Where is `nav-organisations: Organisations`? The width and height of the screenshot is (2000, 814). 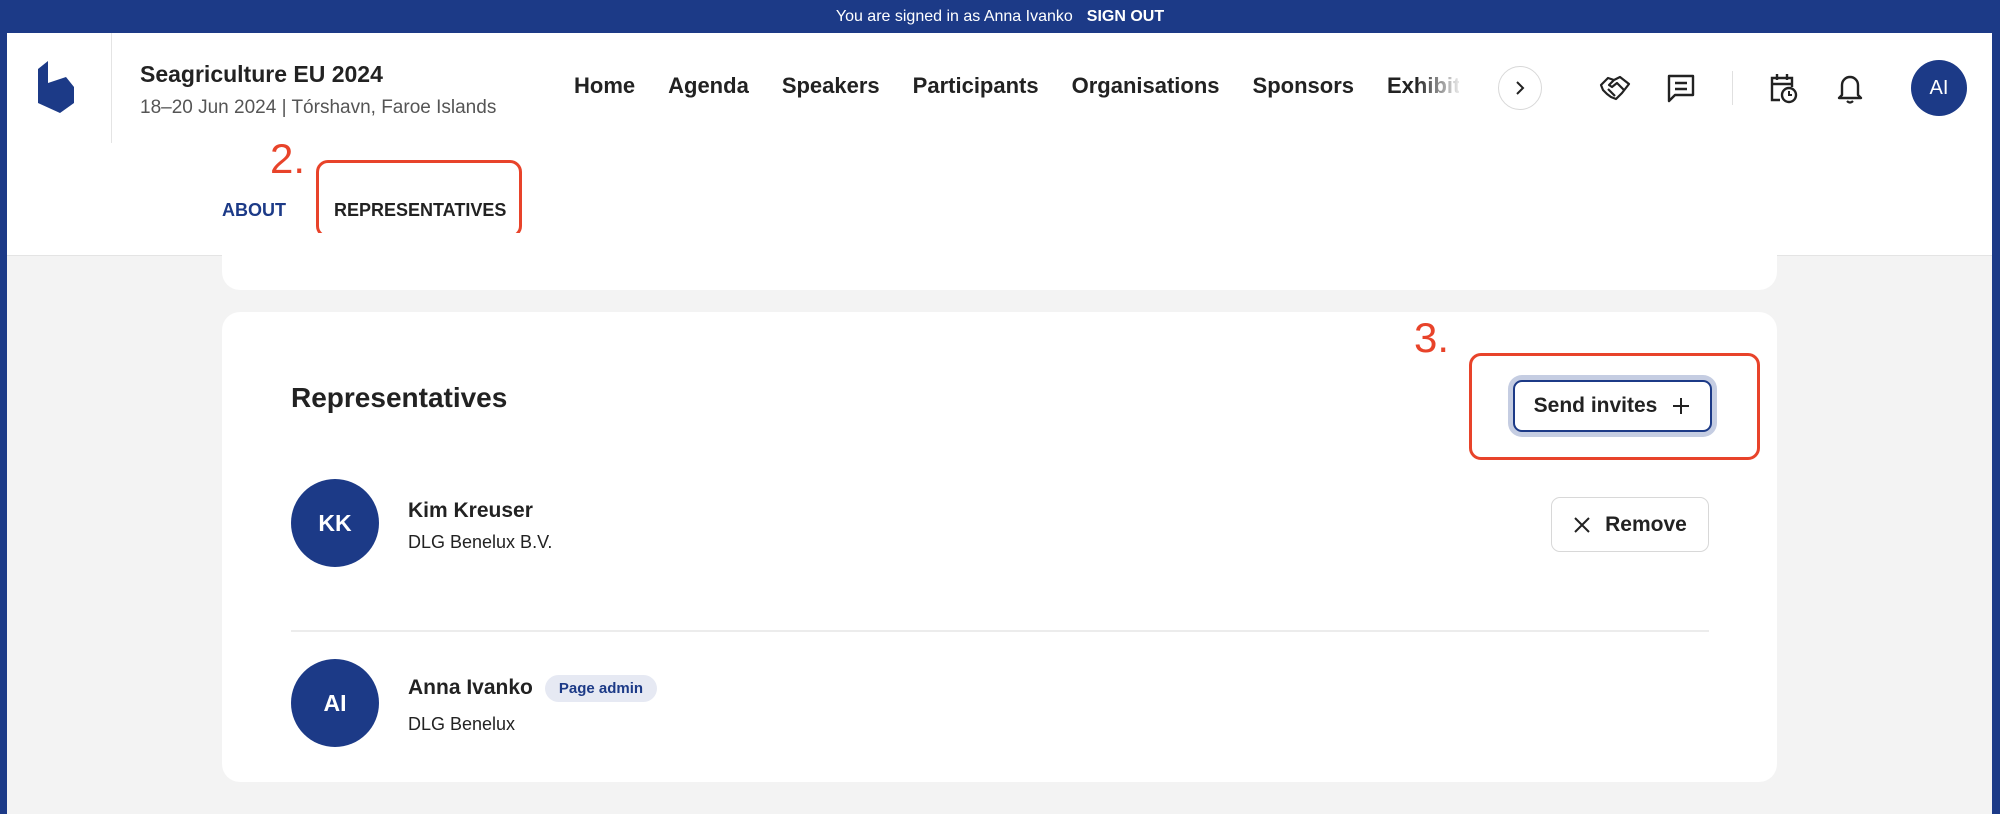 nav-organisations: Organisations is located at coordinates (1146, 86).